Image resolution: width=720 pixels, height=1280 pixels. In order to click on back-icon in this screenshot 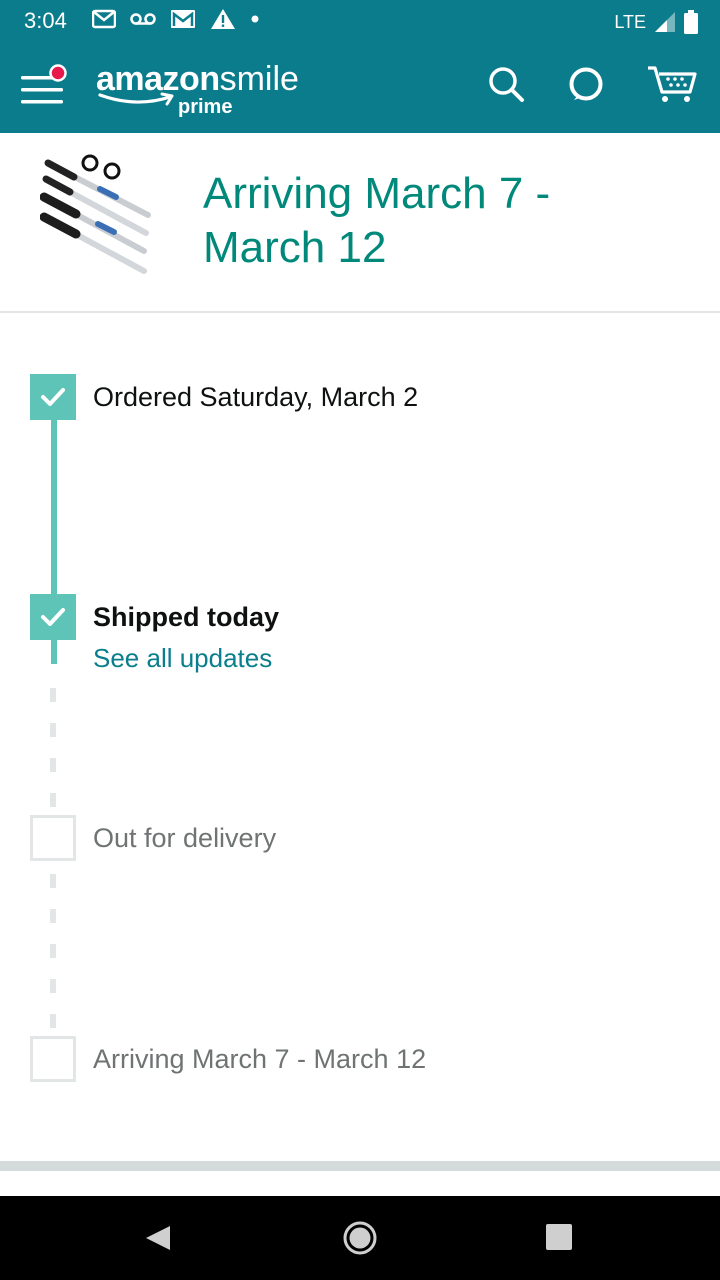, I will do `click(158, 1238)`.